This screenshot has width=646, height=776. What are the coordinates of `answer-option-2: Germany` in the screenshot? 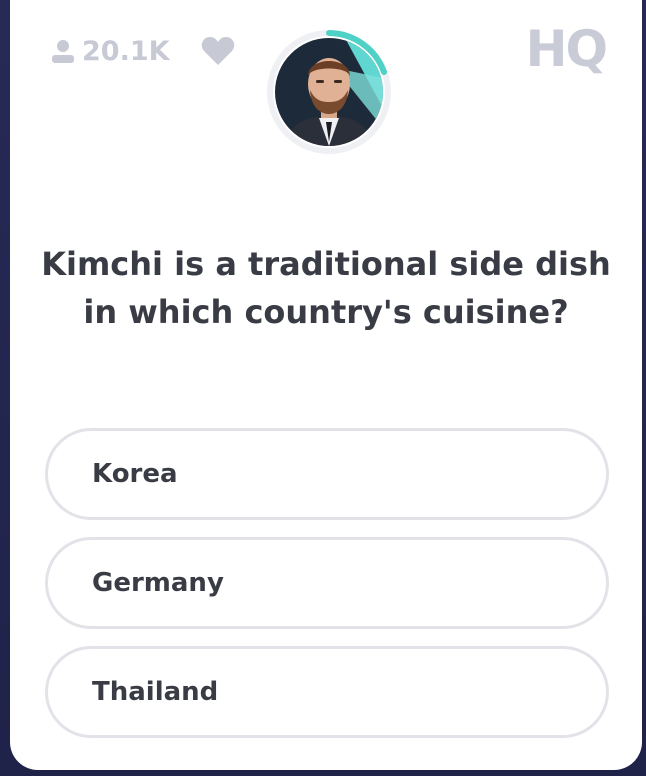 It's located at (327, 583).